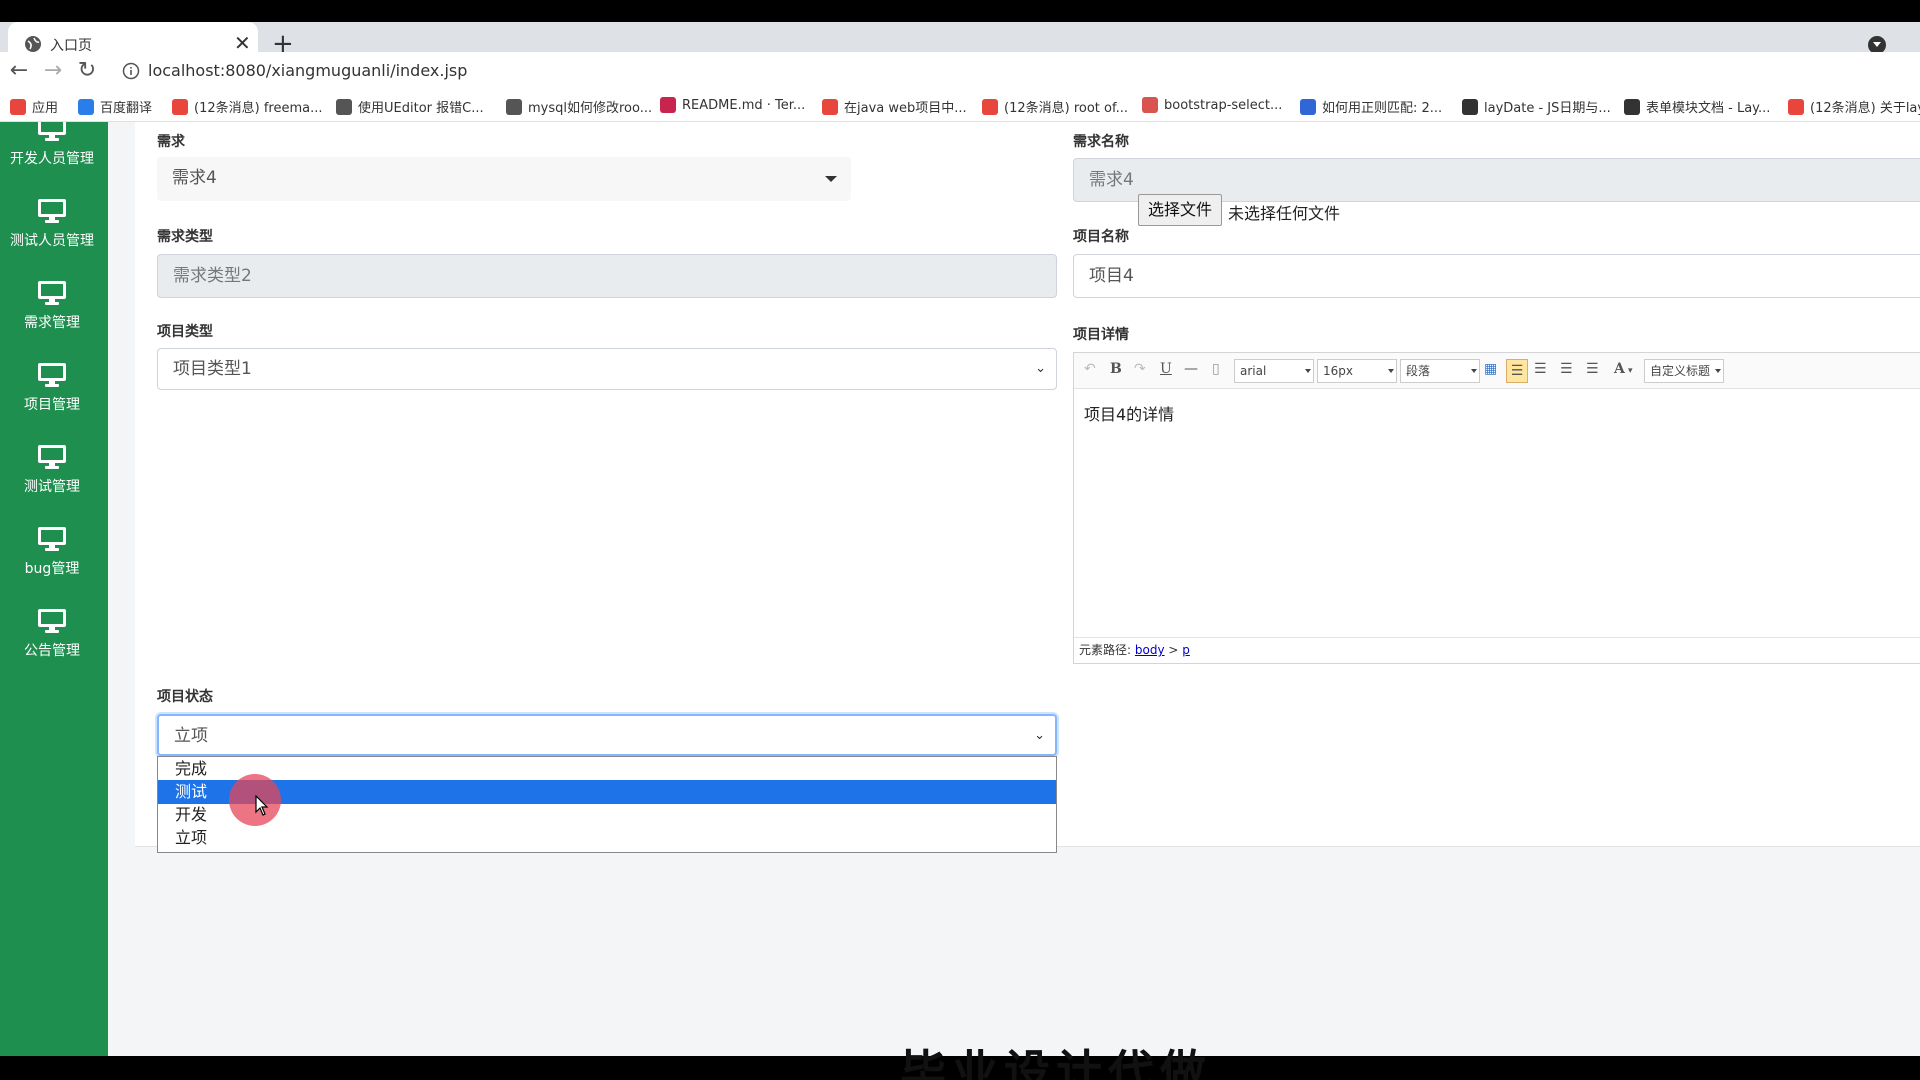 The image size is (1920, 1080). Describe the element at coordinates (1116, 369) in the screenshot. I see `bold-icon: B` at that location.